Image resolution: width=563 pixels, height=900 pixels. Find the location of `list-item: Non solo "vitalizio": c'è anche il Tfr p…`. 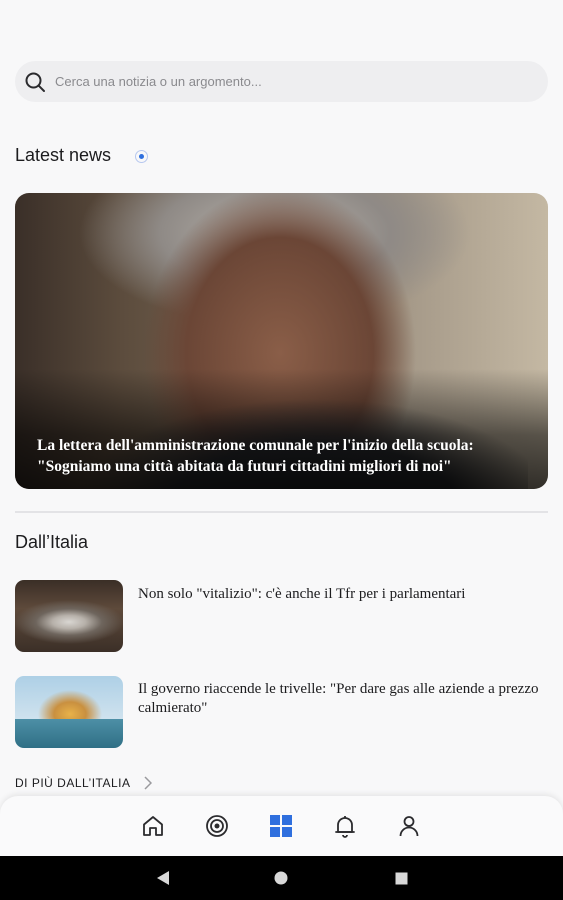

list-item: Non solo "vitalizio": c'è anche il Tfr p… is located at coordinates (281, 616).